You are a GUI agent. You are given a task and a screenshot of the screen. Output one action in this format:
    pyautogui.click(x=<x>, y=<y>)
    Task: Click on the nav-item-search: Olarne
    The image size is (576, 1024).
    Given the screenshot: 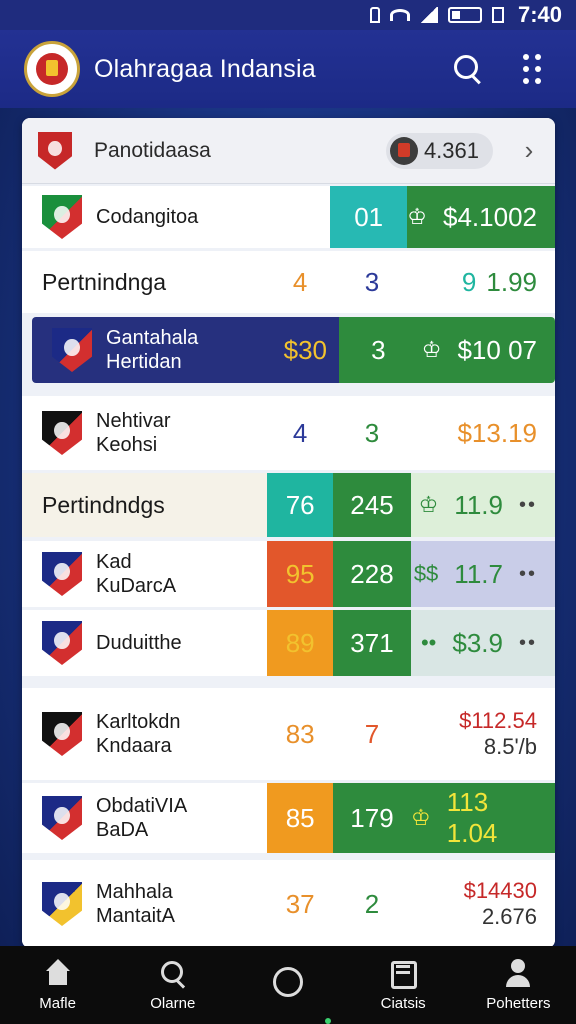 What is the action you would take?
    pyautogui.click(x=173, y=985)
    